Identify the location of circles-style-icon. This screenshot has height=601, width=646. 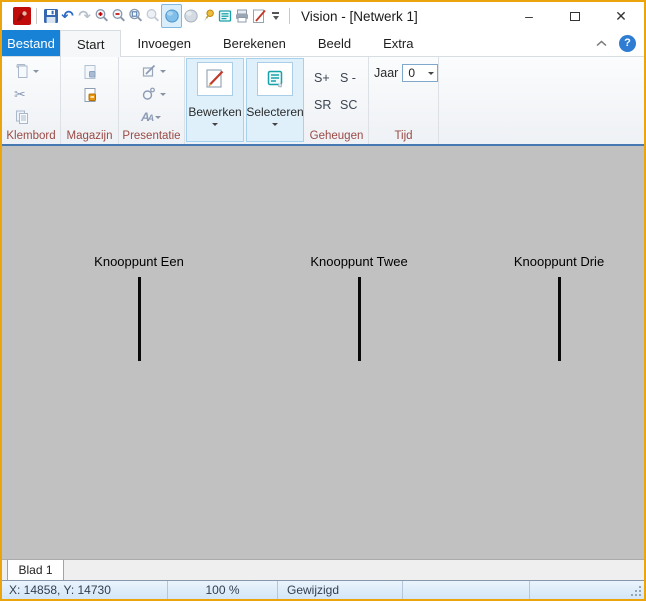
(148, 93).